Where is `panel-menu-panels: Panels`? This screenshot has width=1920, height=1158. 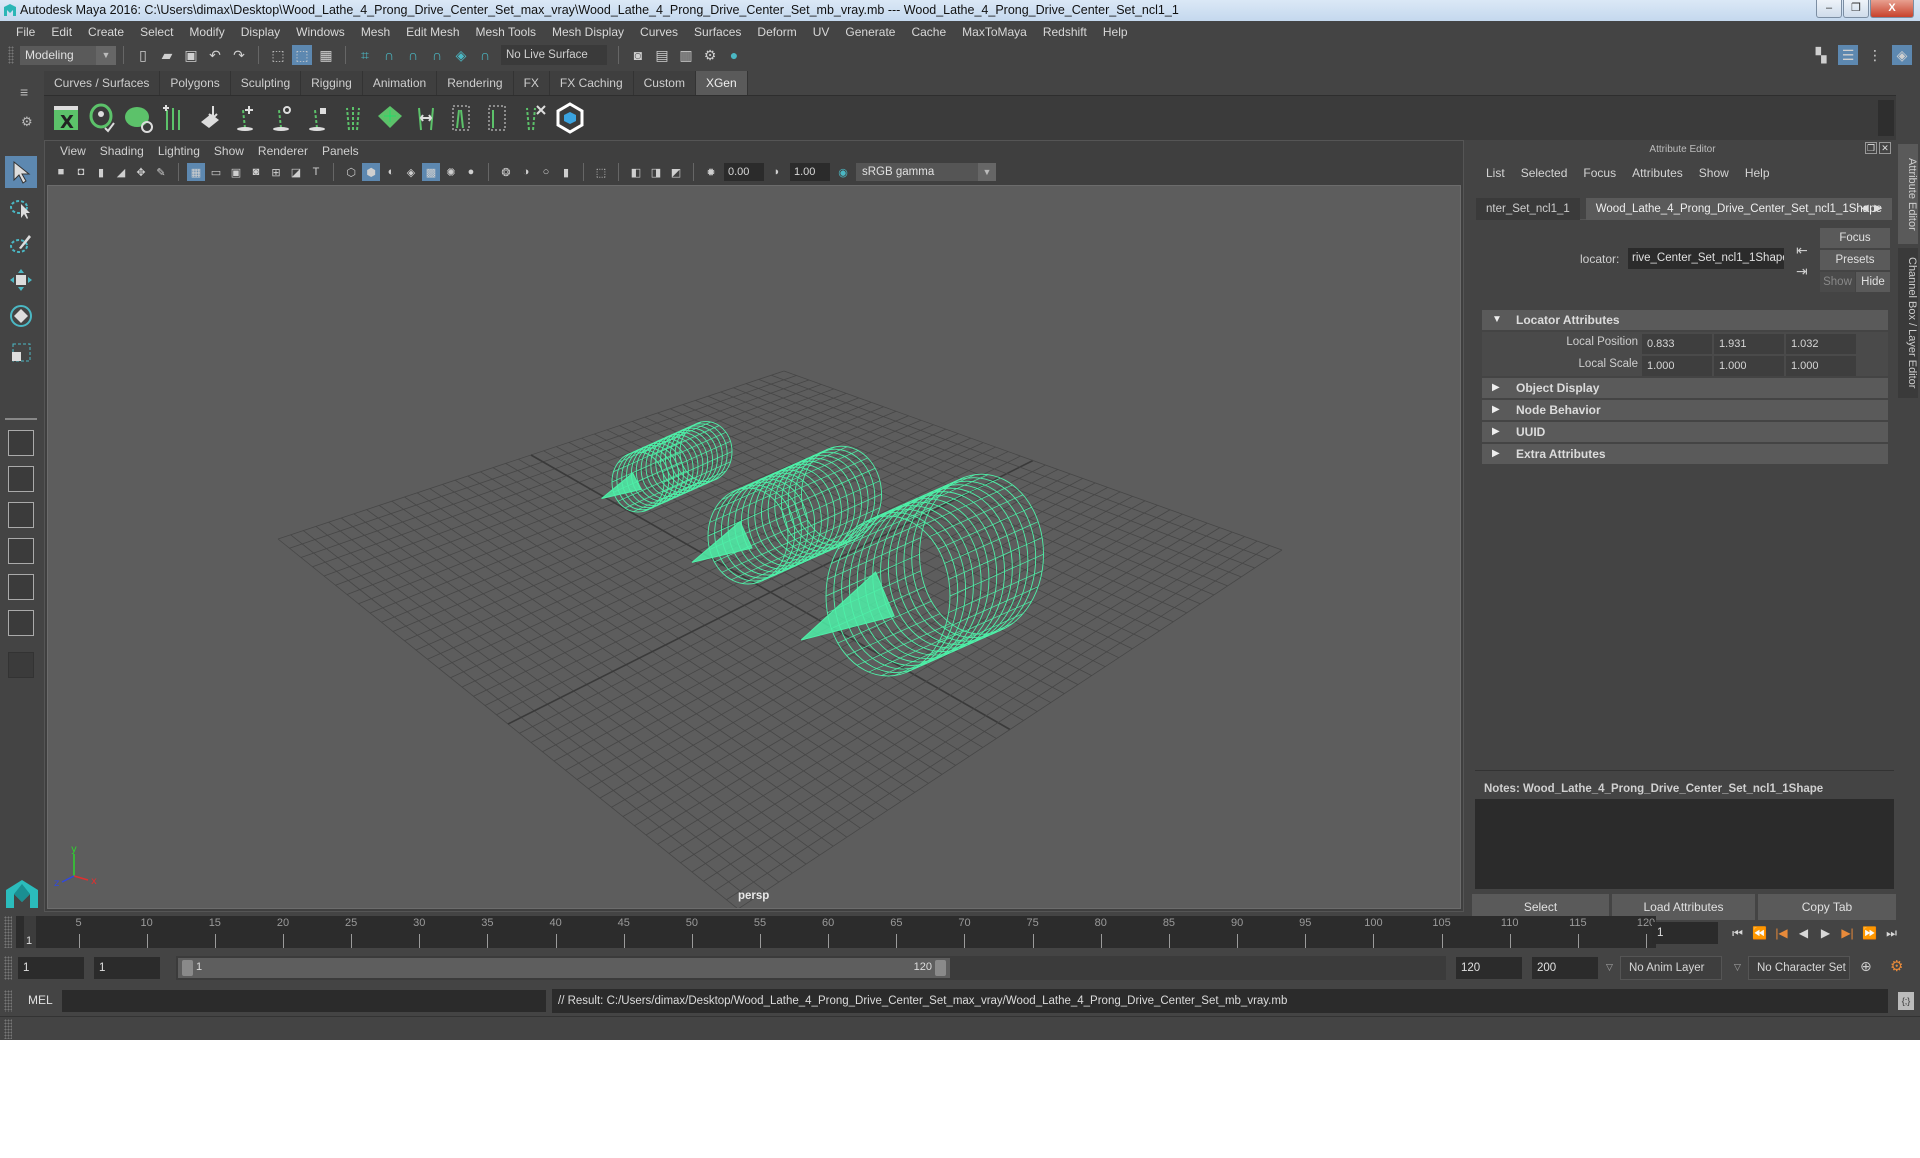
panel-menu-panels: Panels is located at coordinates (340, 151).